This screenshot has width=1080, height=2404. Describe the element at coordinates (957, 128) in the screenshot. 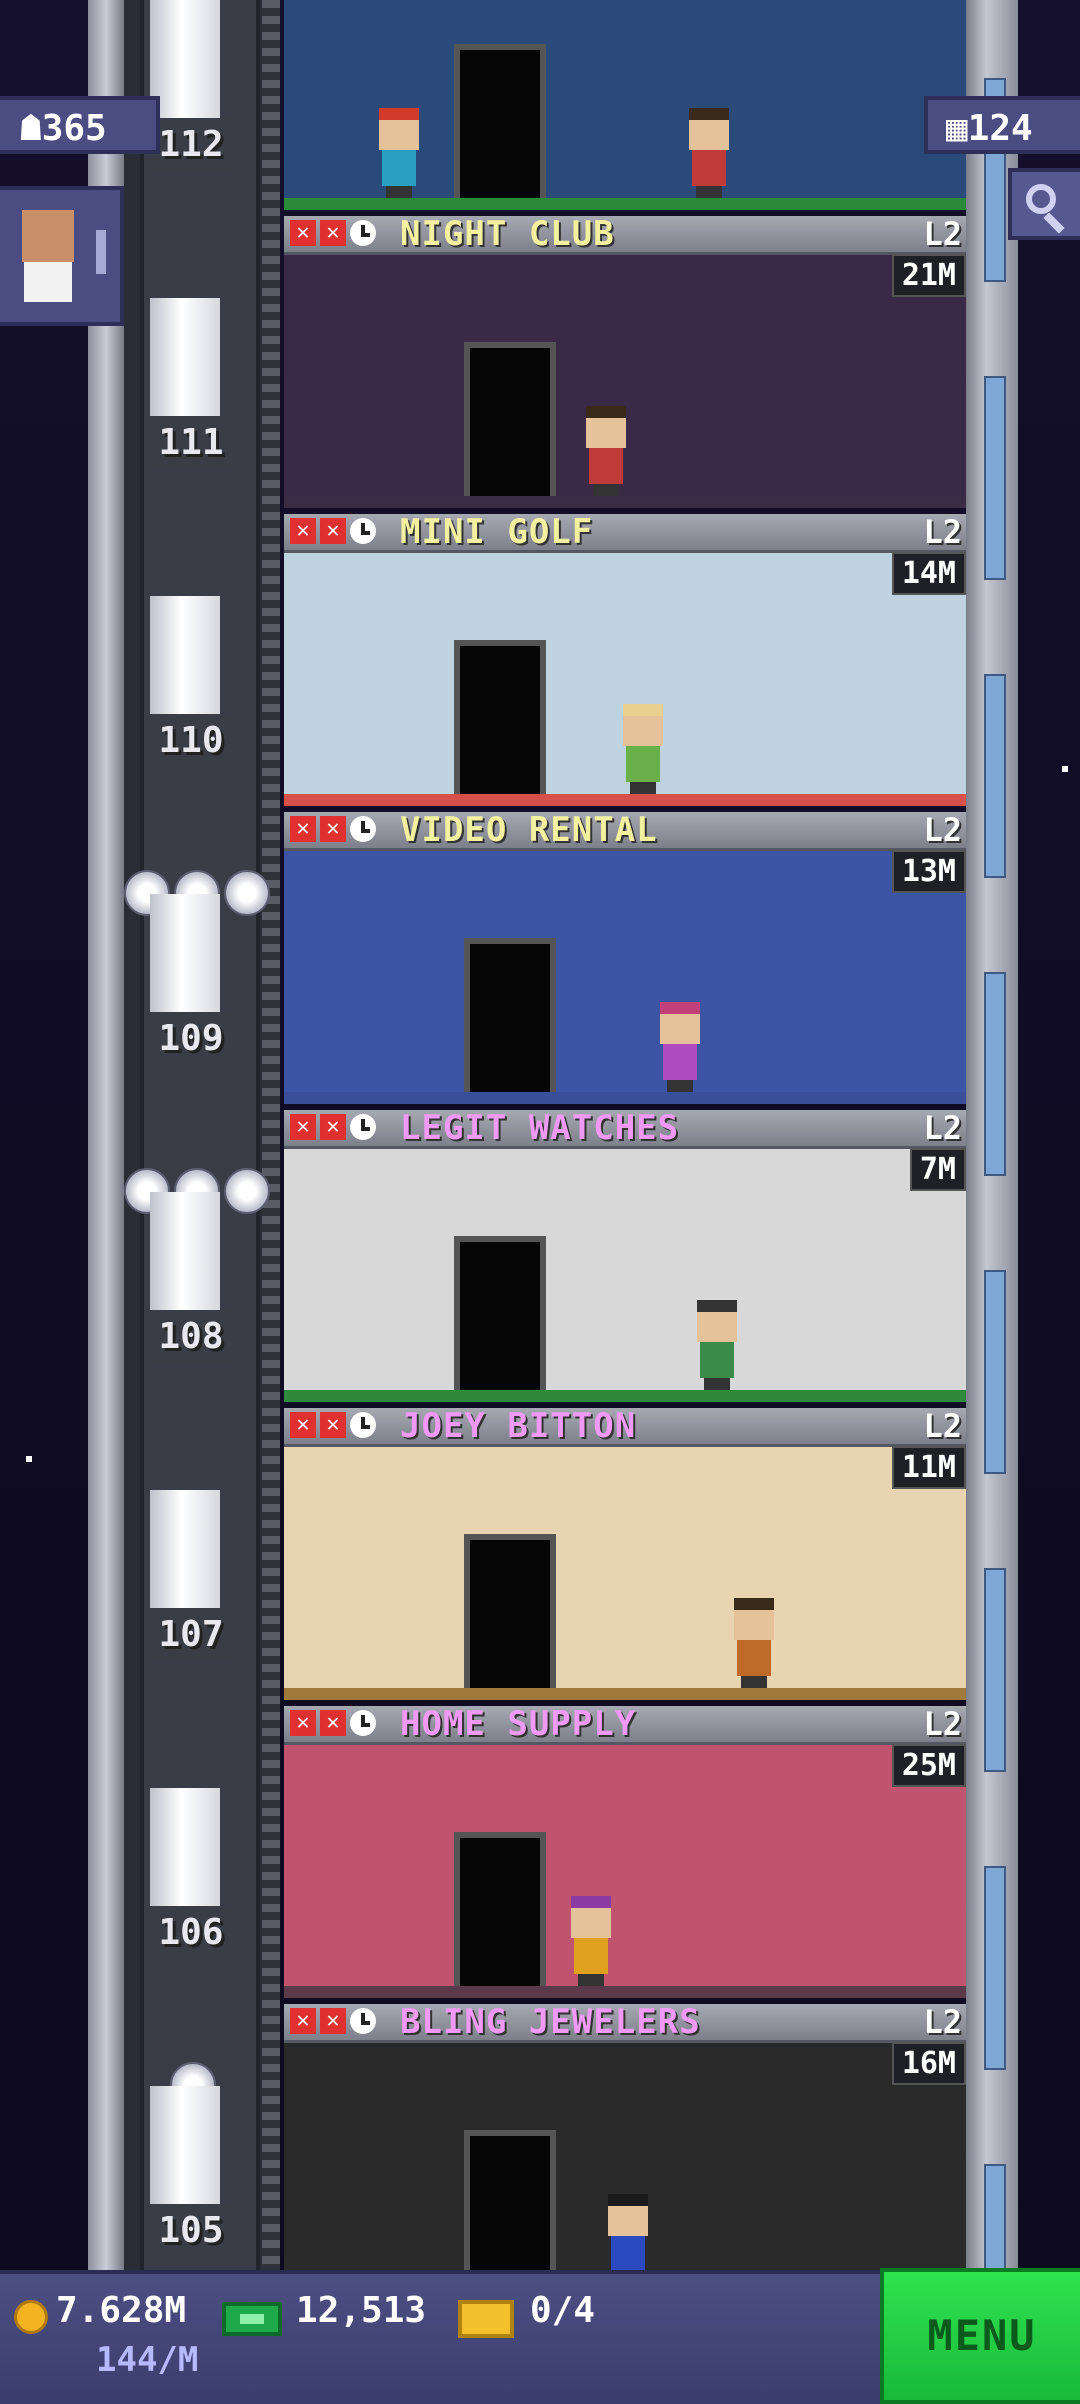

I see `building-icon: ▦` at that location.